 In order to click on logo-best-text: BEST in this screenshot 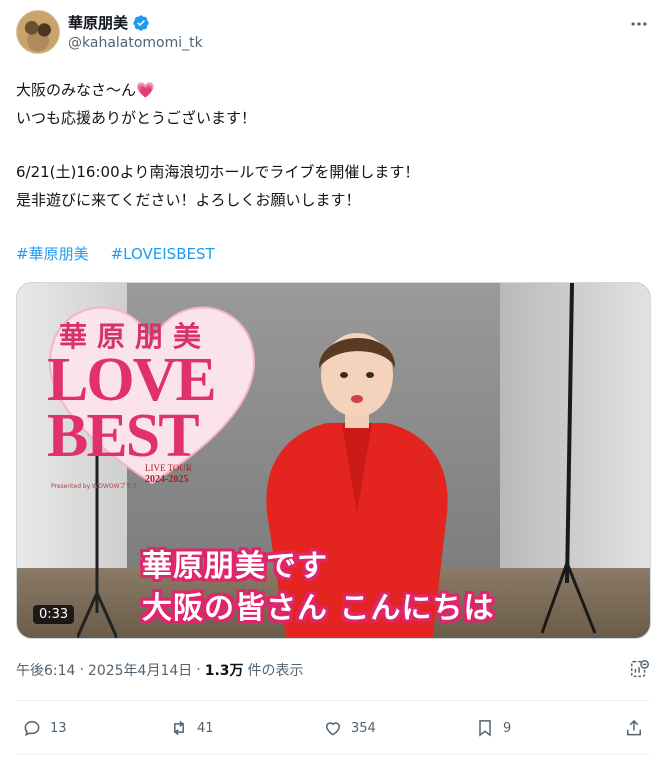, I will do `click(123, 436)`.